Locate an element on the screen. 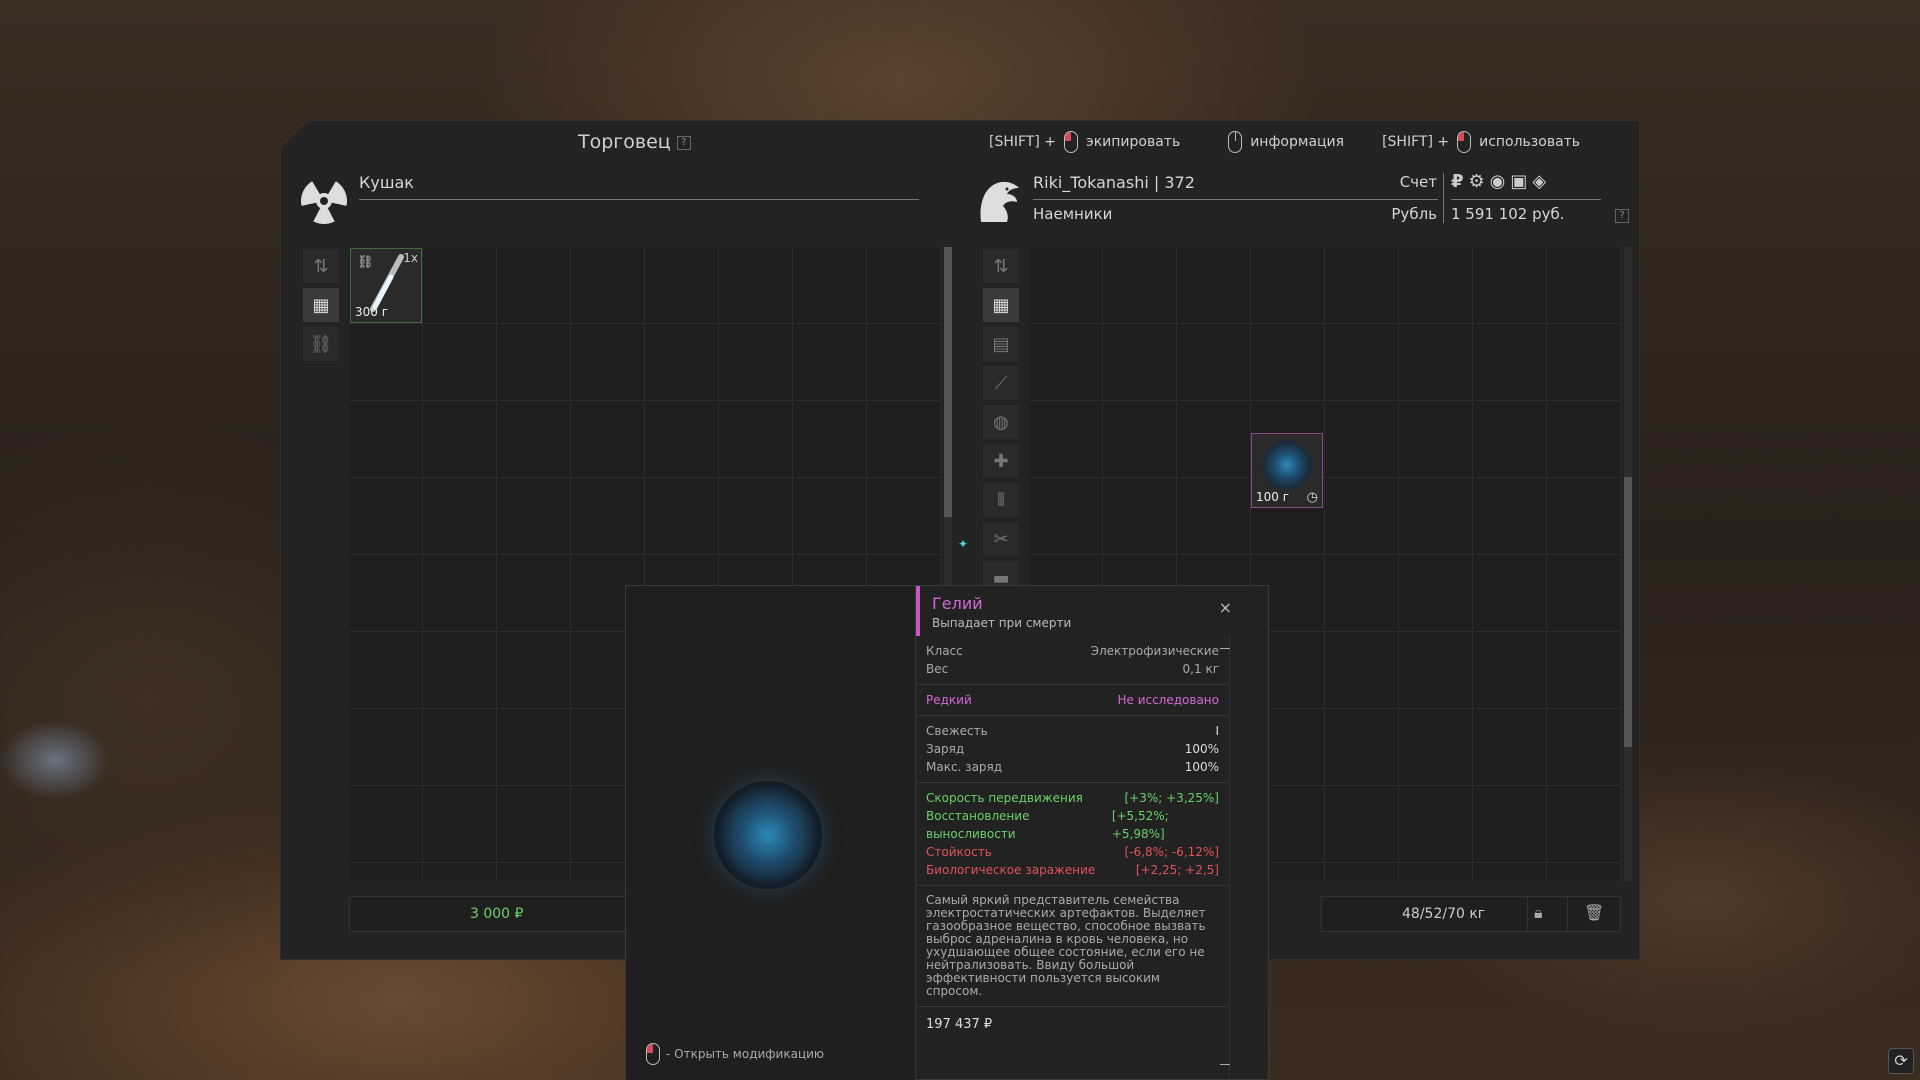 The width and height of the screenshot is (1920, 1080). refresh-icon: ⟳ is located at coordinates (1901, 1061).